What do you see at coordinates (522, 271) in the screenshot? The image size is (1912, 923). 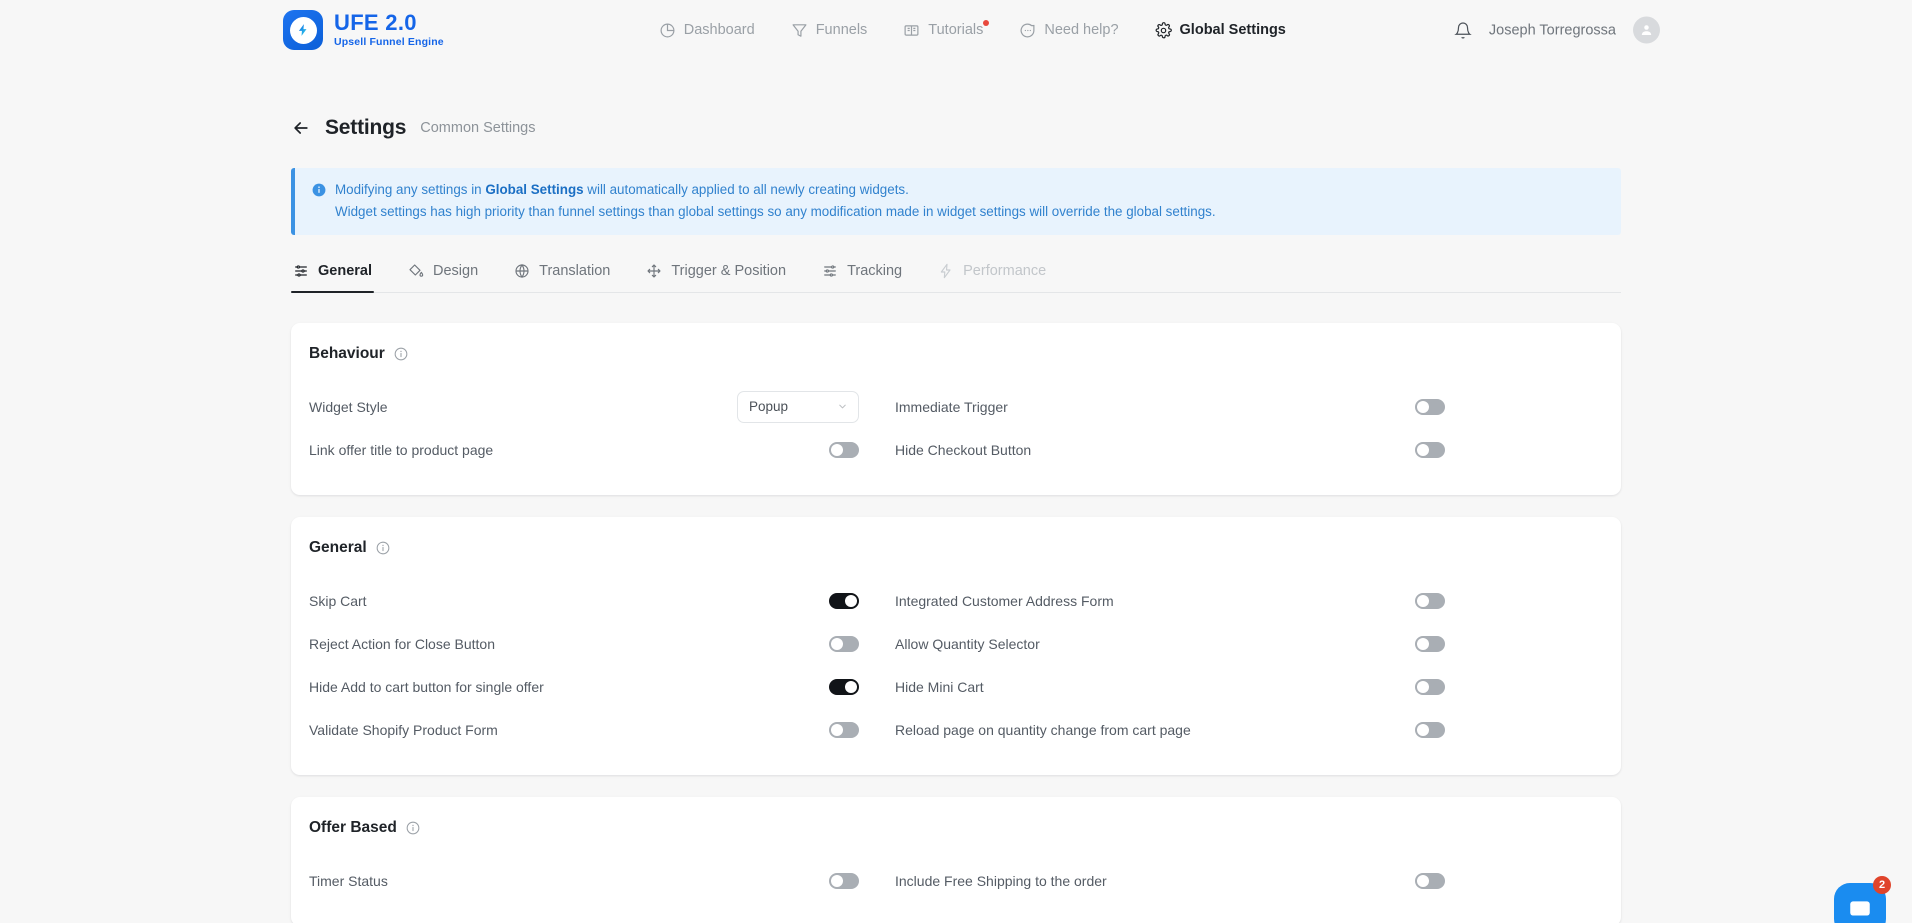 I see `globe-icon` at bounding box center [522, 271].